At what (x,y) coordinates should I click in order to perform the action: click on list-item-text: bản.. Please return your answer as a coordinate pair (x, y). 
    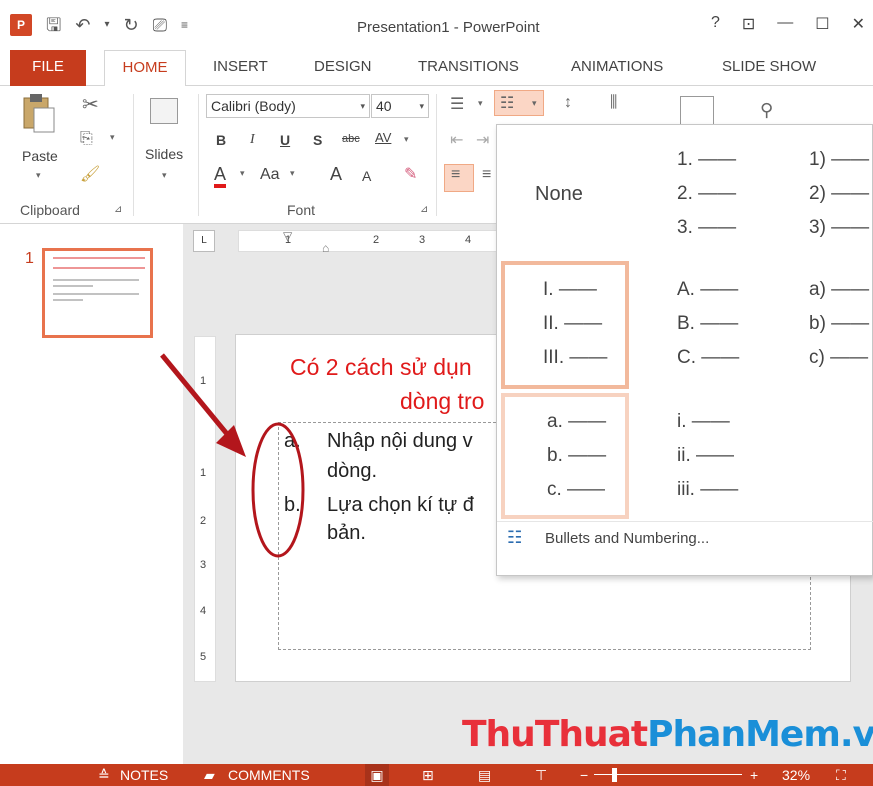
    Looking at the image, I should click on (346, 533).